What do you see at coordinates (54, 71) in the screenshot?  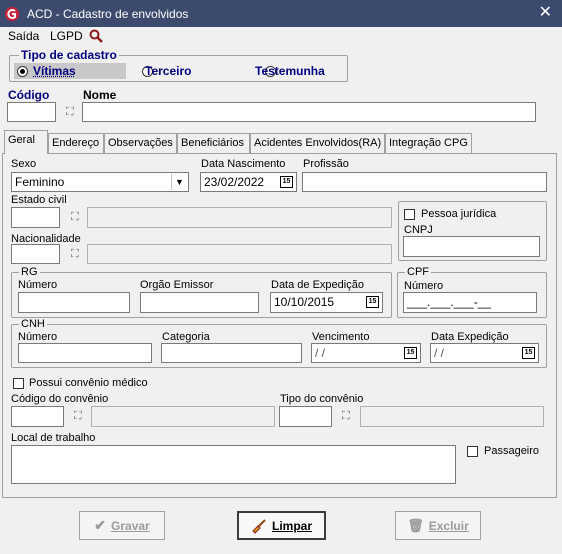 I see `radio-vitimas-label: Vítimas` at bounding box center [54, 71].